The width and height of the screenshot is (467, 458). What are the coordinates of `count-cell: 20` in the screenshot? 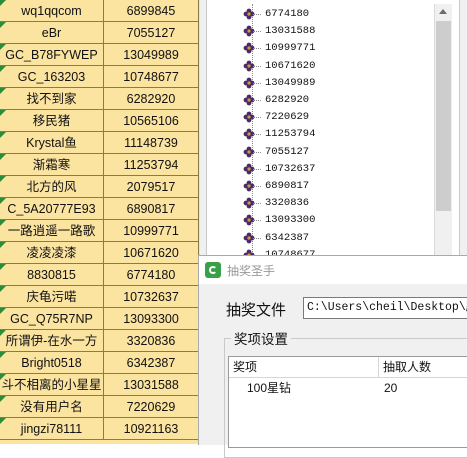 It's located at (390, 388).